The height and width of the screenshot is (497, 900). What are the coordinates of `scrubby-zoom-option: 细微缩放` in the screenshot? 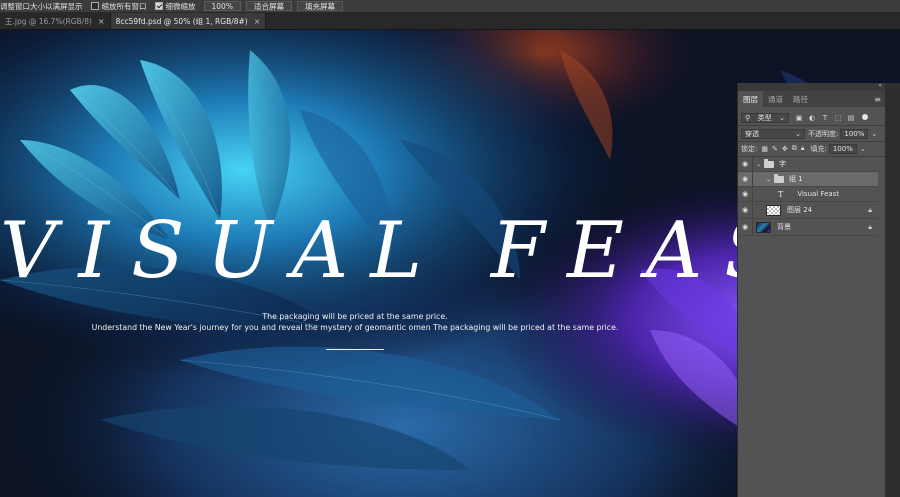 It's located at (175, 6).